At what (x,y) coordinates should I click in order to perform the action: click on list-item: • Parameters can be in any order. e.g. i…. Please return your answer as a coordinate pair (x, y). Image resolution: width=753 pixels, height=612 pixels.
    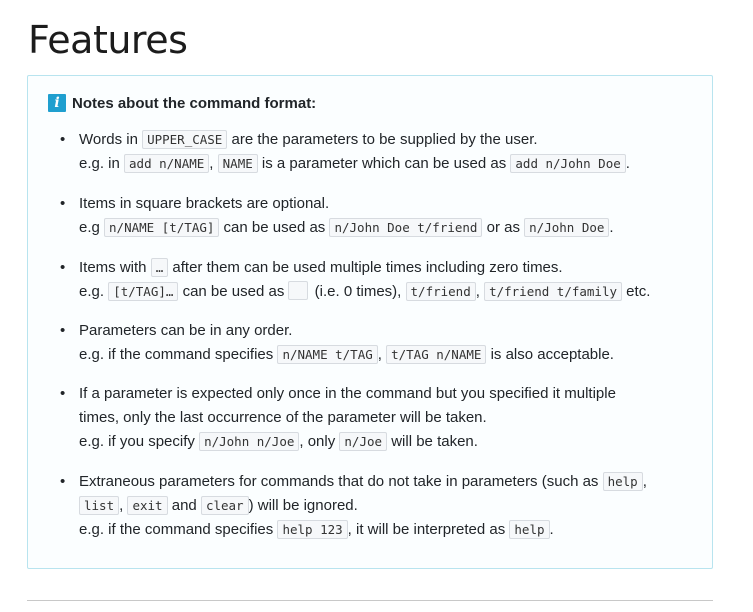
    Looking at the image, I should click on (375, 350).